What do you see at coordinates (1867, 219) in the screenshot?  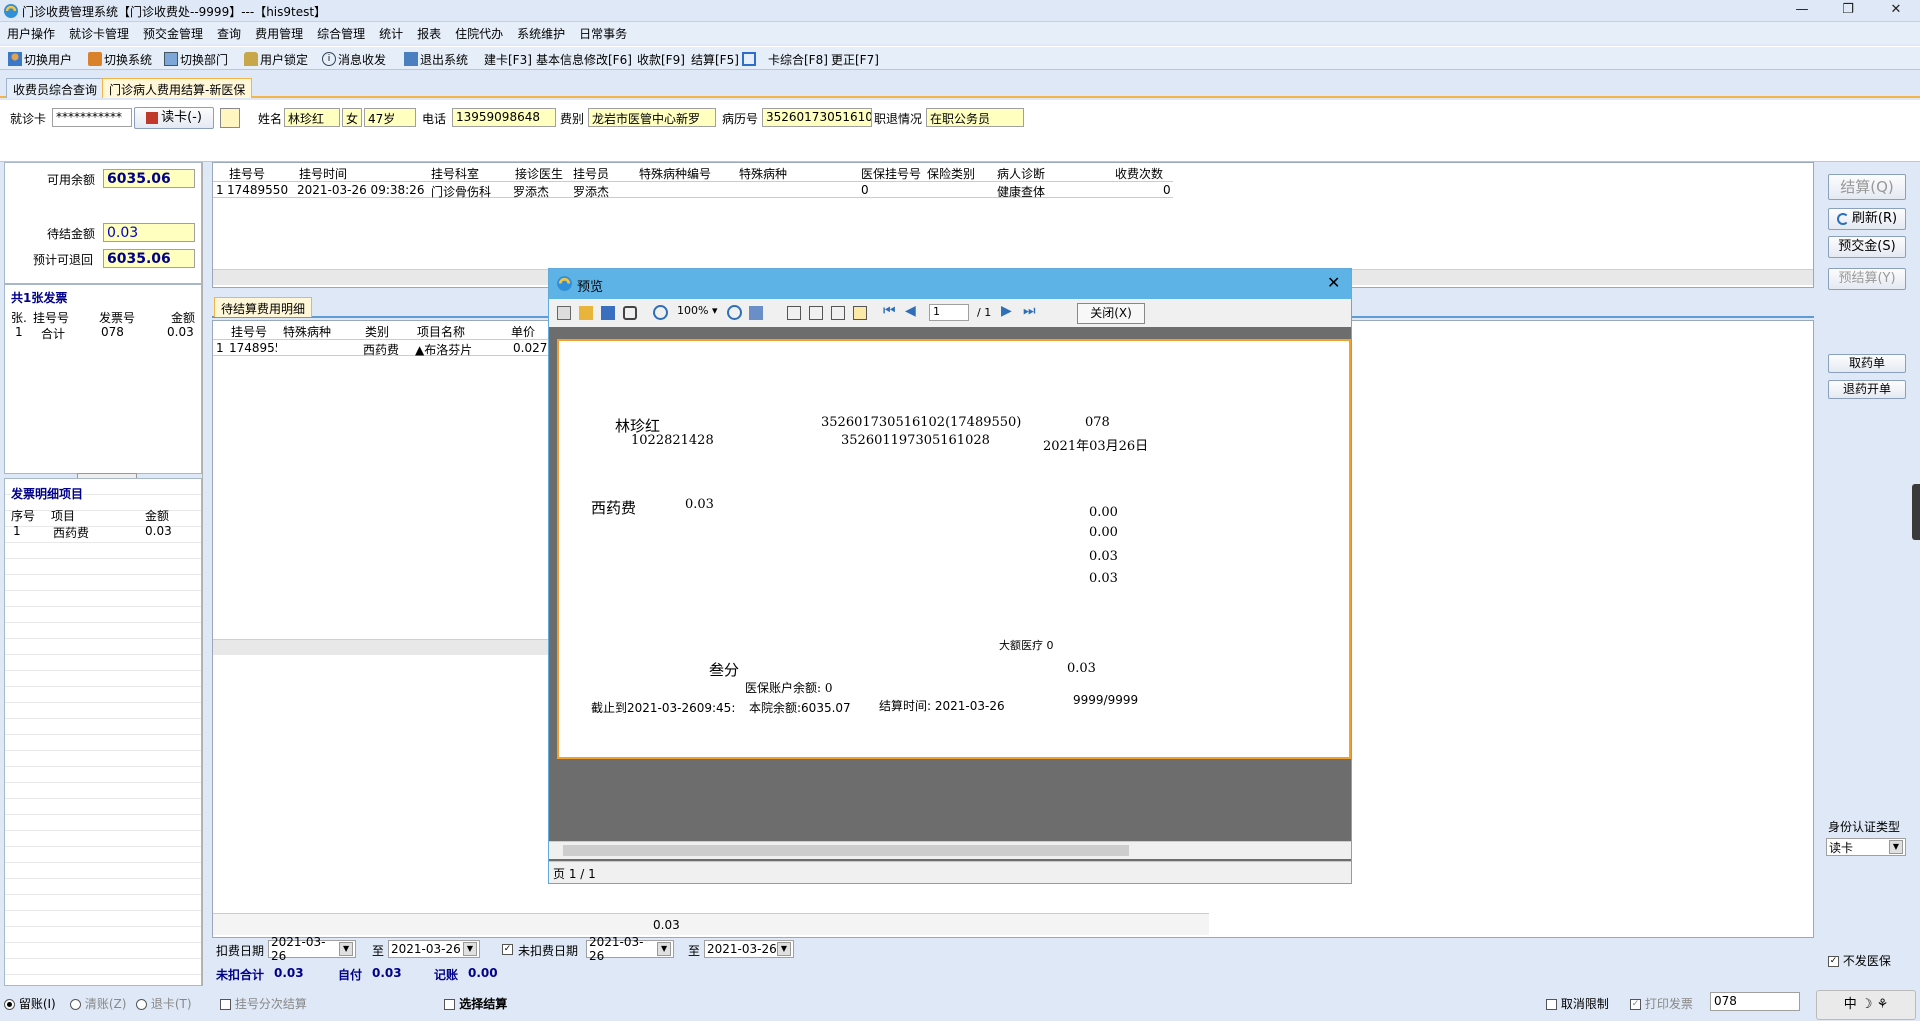 I see `refresh-button: 刷新(R)` at bounding box center [1867, 219].